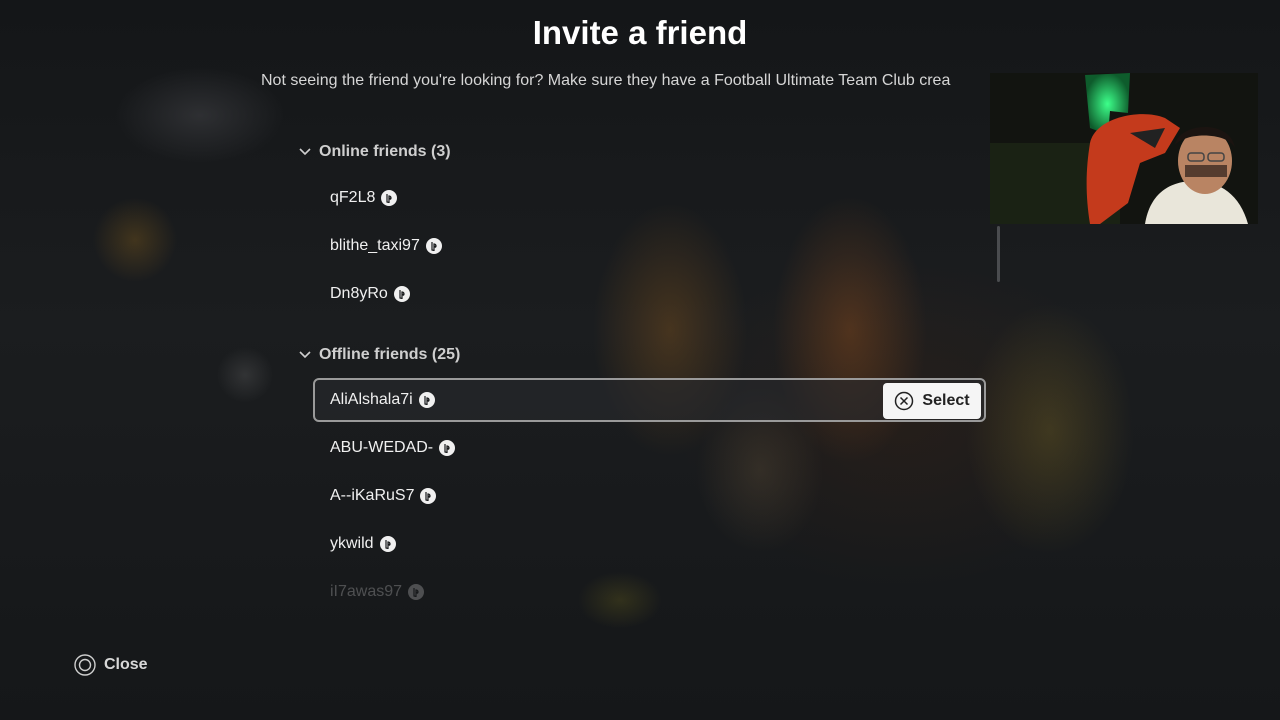  Describe the element at coordinates (649, 400) in the screenshot. I see `friend-row-offline-1-focused: AliAlshala7i Select` at that location.